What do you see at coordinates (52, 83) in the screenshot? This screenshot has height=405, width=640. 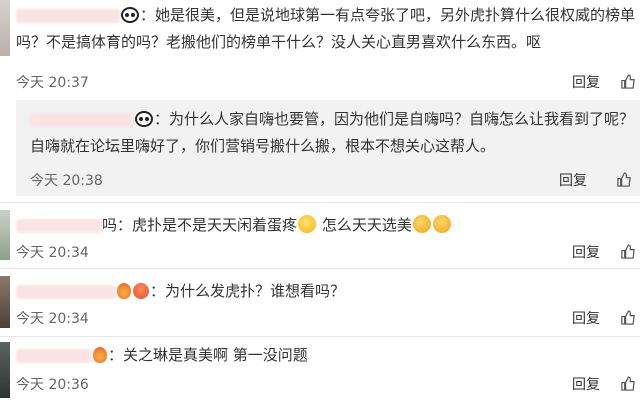 I see `comment-time: 今天 20:37` at bounding box center [52, 83].